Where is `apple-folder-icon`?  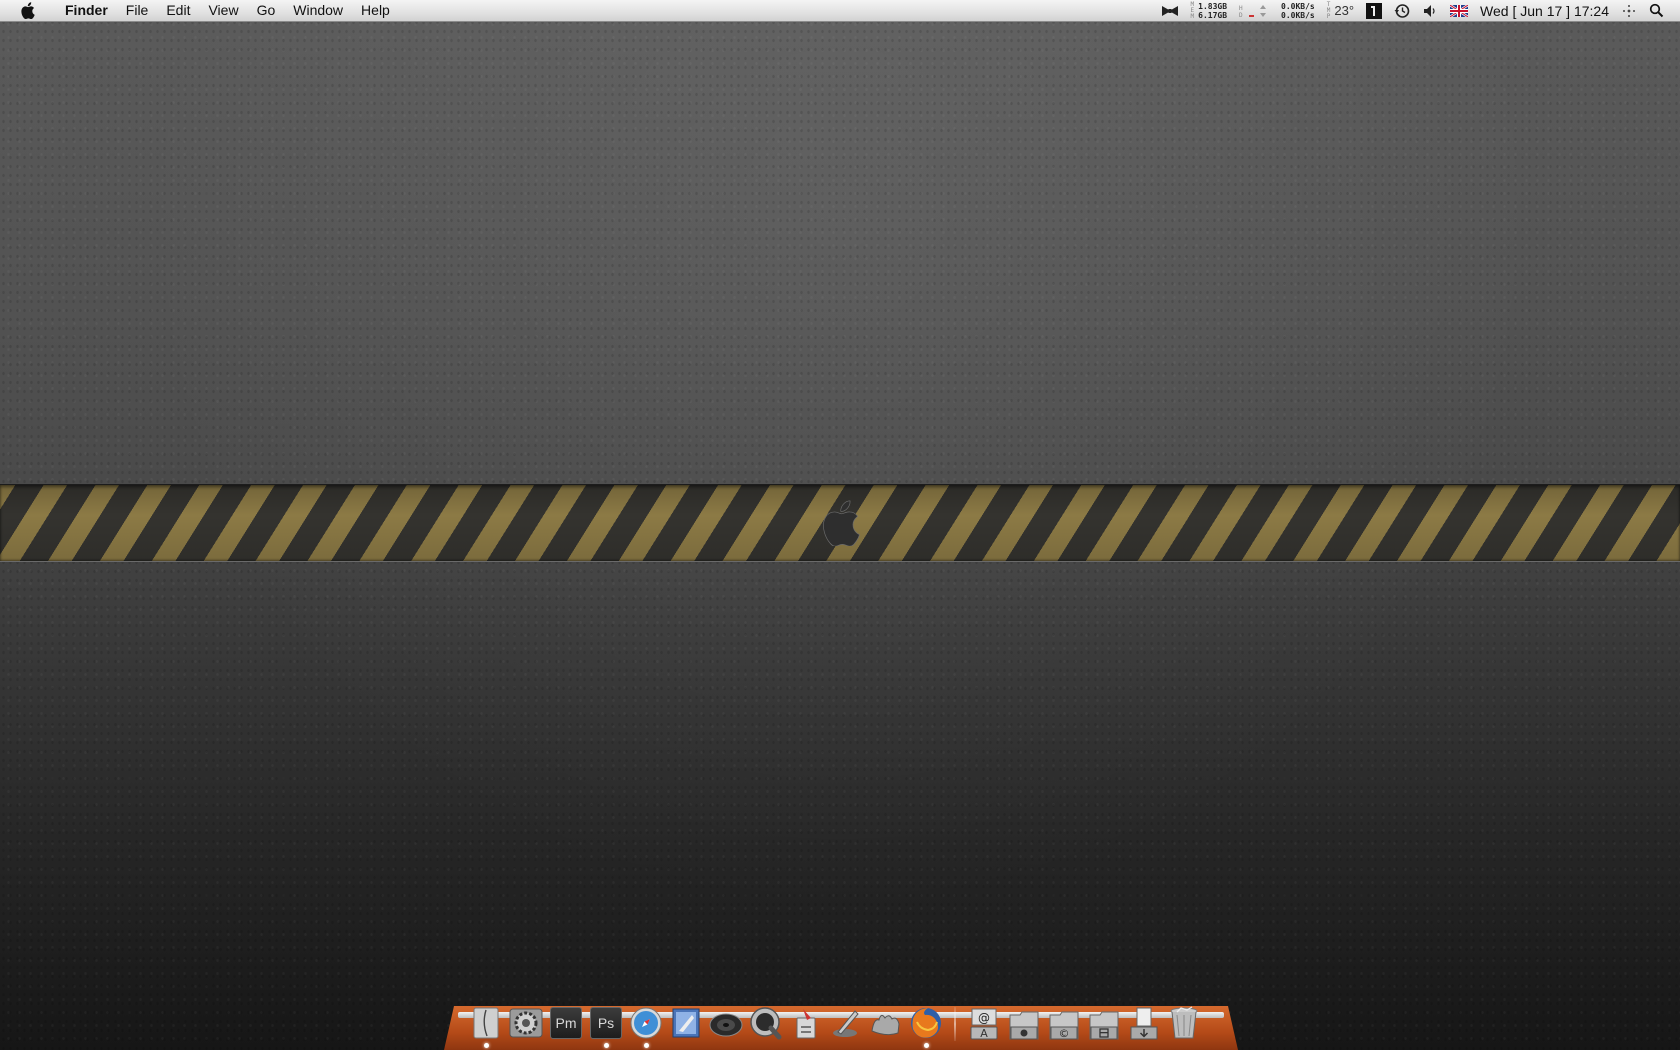 apple-folder-icon is located at coordinates (1024, 1023).